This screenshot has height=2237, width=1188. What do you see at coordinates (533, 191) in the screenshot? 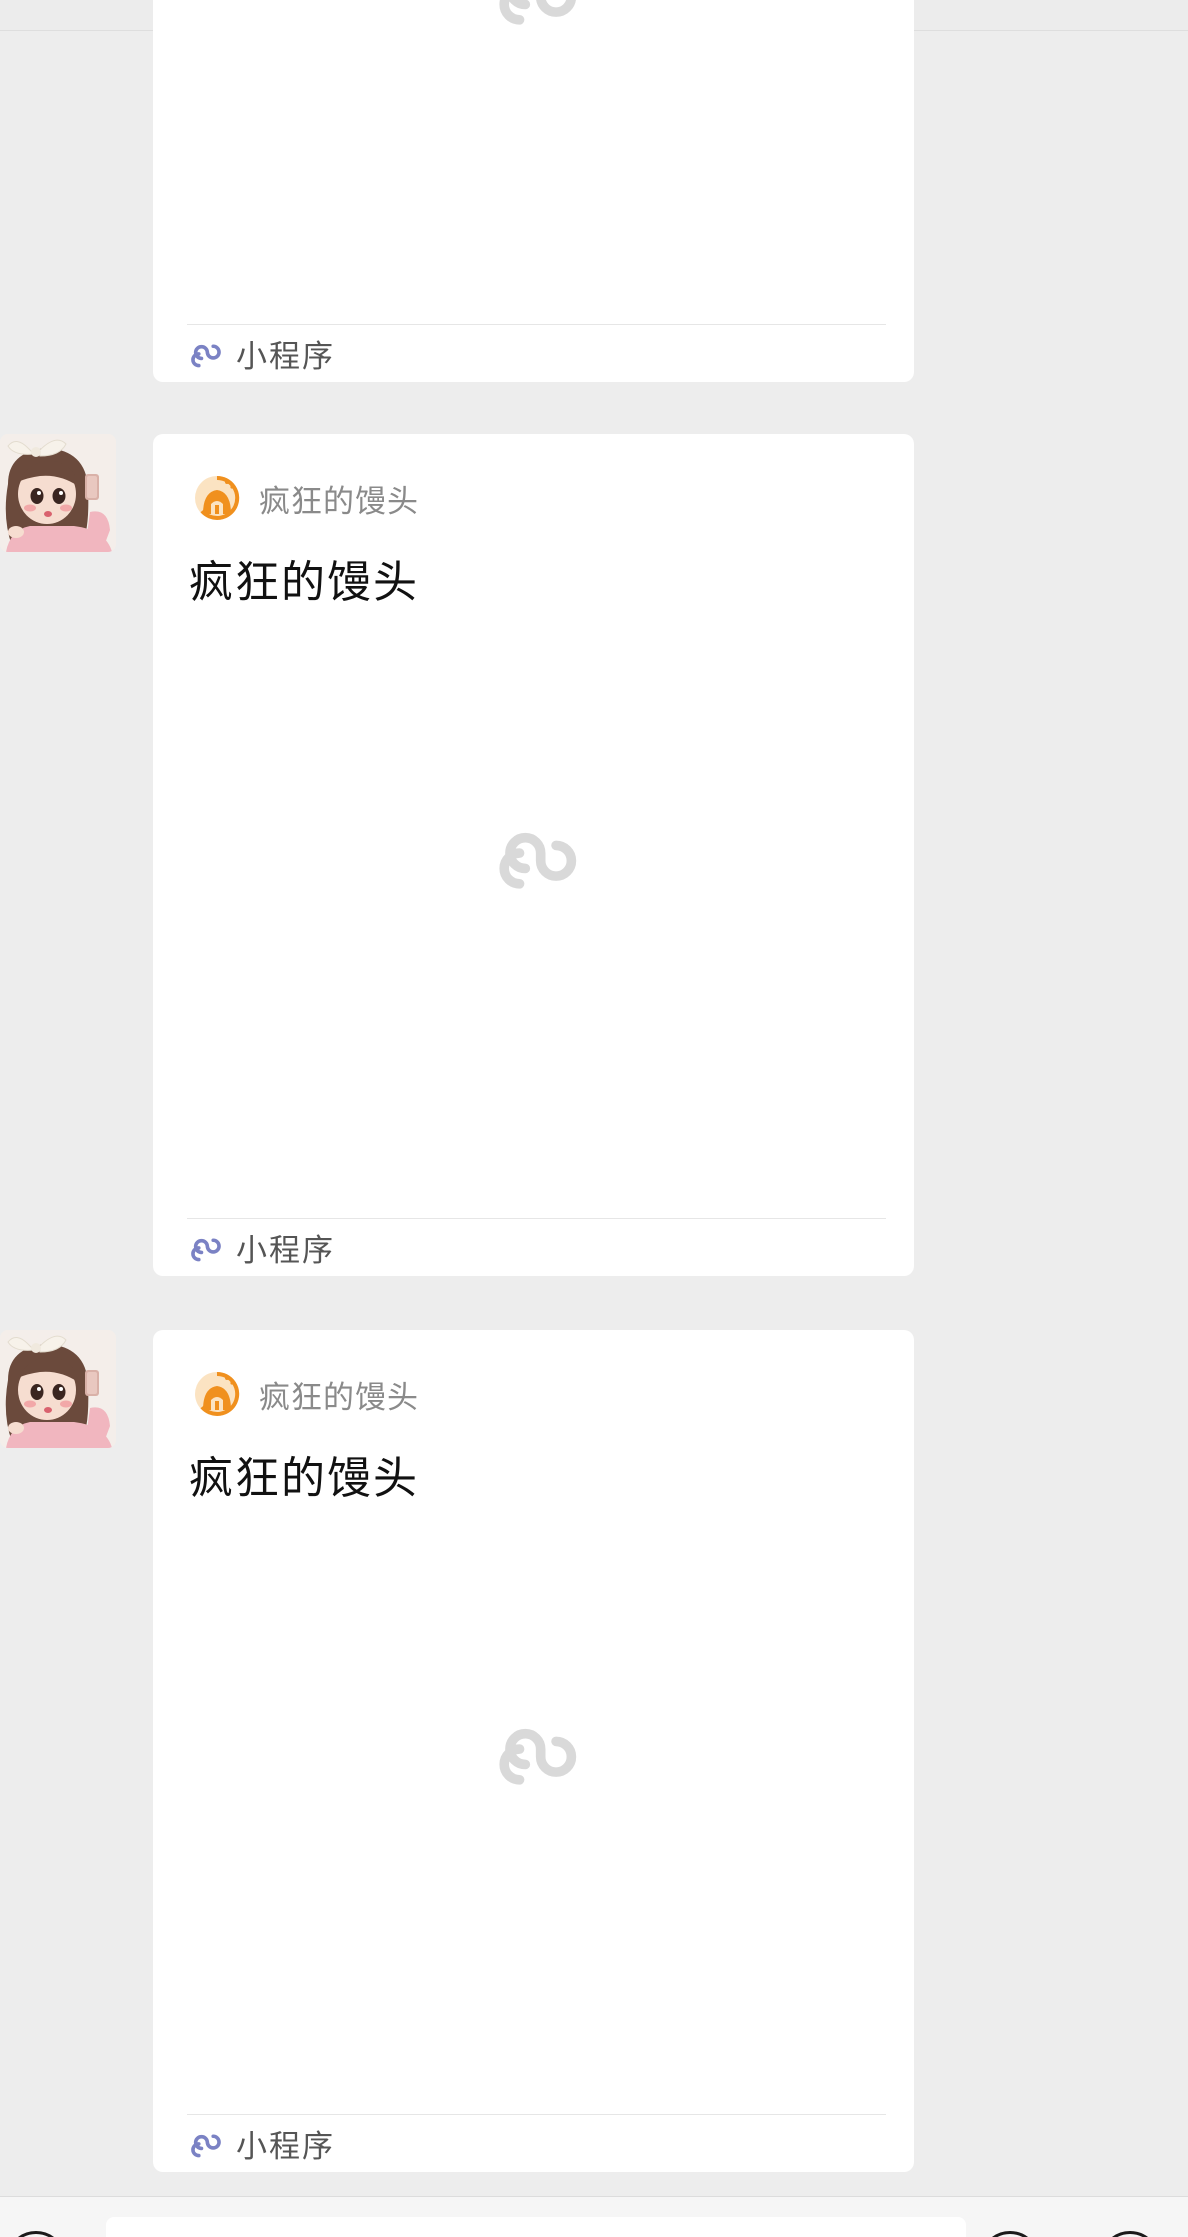
I see `miniprogram-card: 小程序` at bounding box center [533, 191].